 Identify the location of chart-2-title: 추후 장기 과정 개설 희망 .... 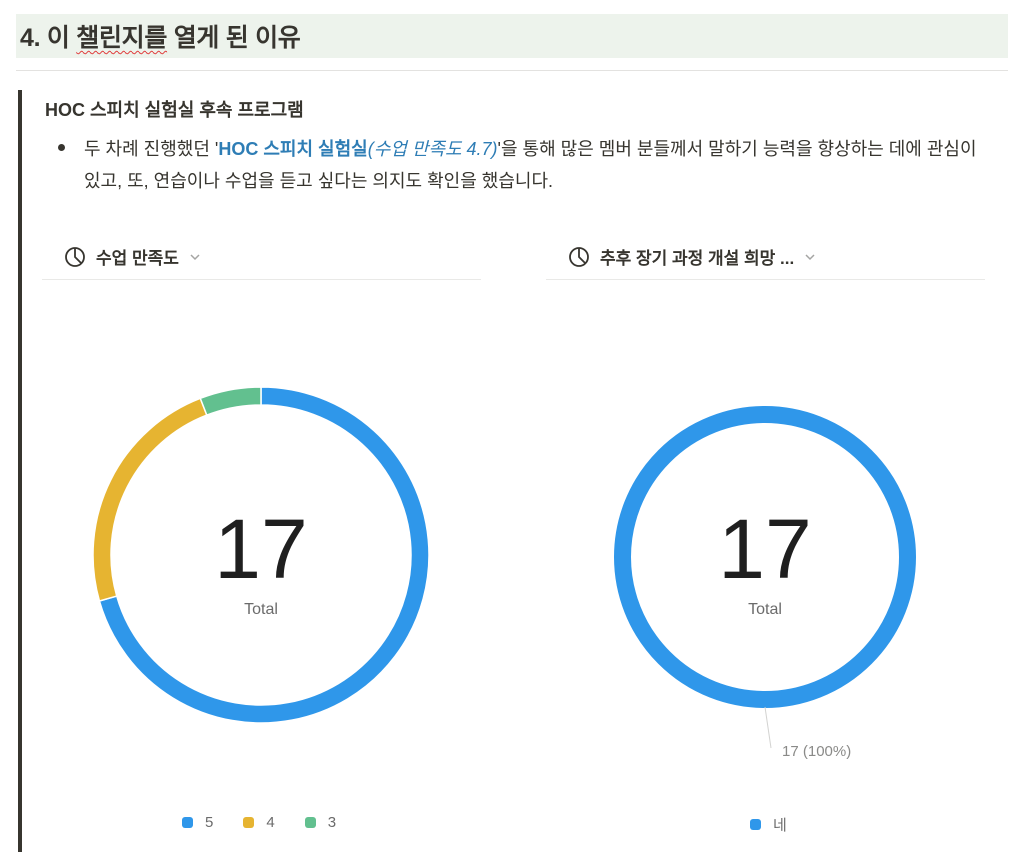
(697, 258).